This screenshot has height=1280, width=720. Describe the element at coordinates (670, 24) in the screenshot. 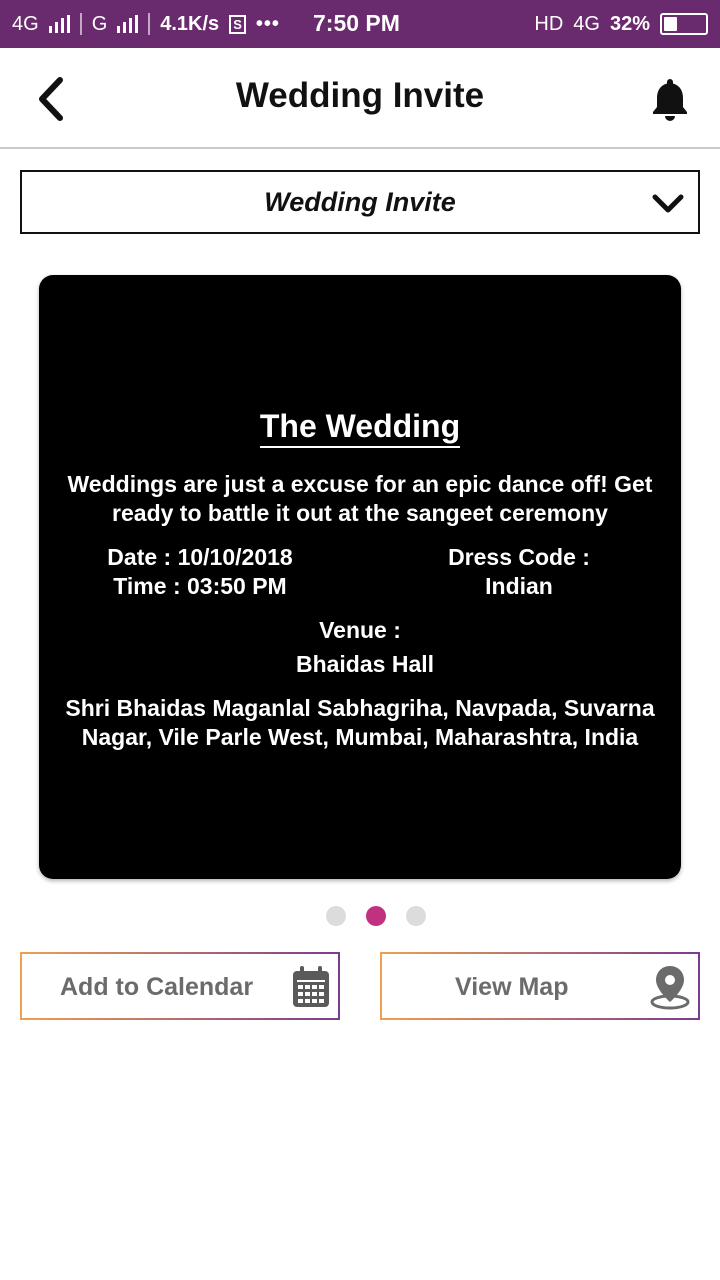

I see `battery-fill` at that location.